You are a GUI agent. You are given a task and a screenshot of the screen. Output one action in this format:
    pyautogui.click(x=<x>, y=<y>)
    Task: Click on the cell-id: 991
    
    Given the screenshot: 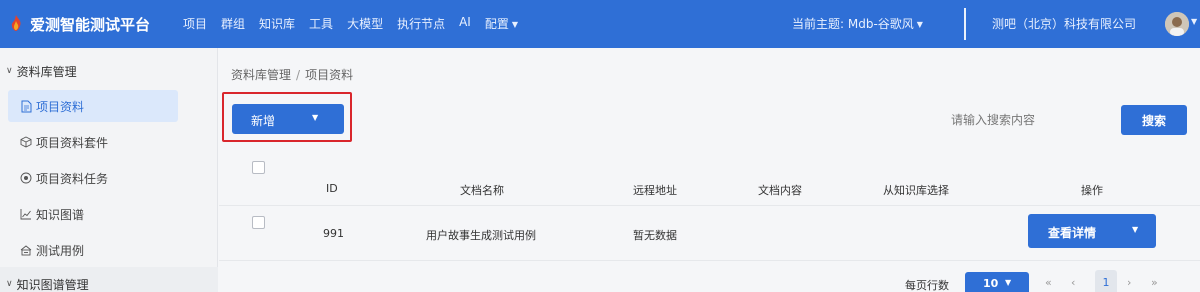 What is the action you would take?
    pyautogui.click(x=333, y=233)
    